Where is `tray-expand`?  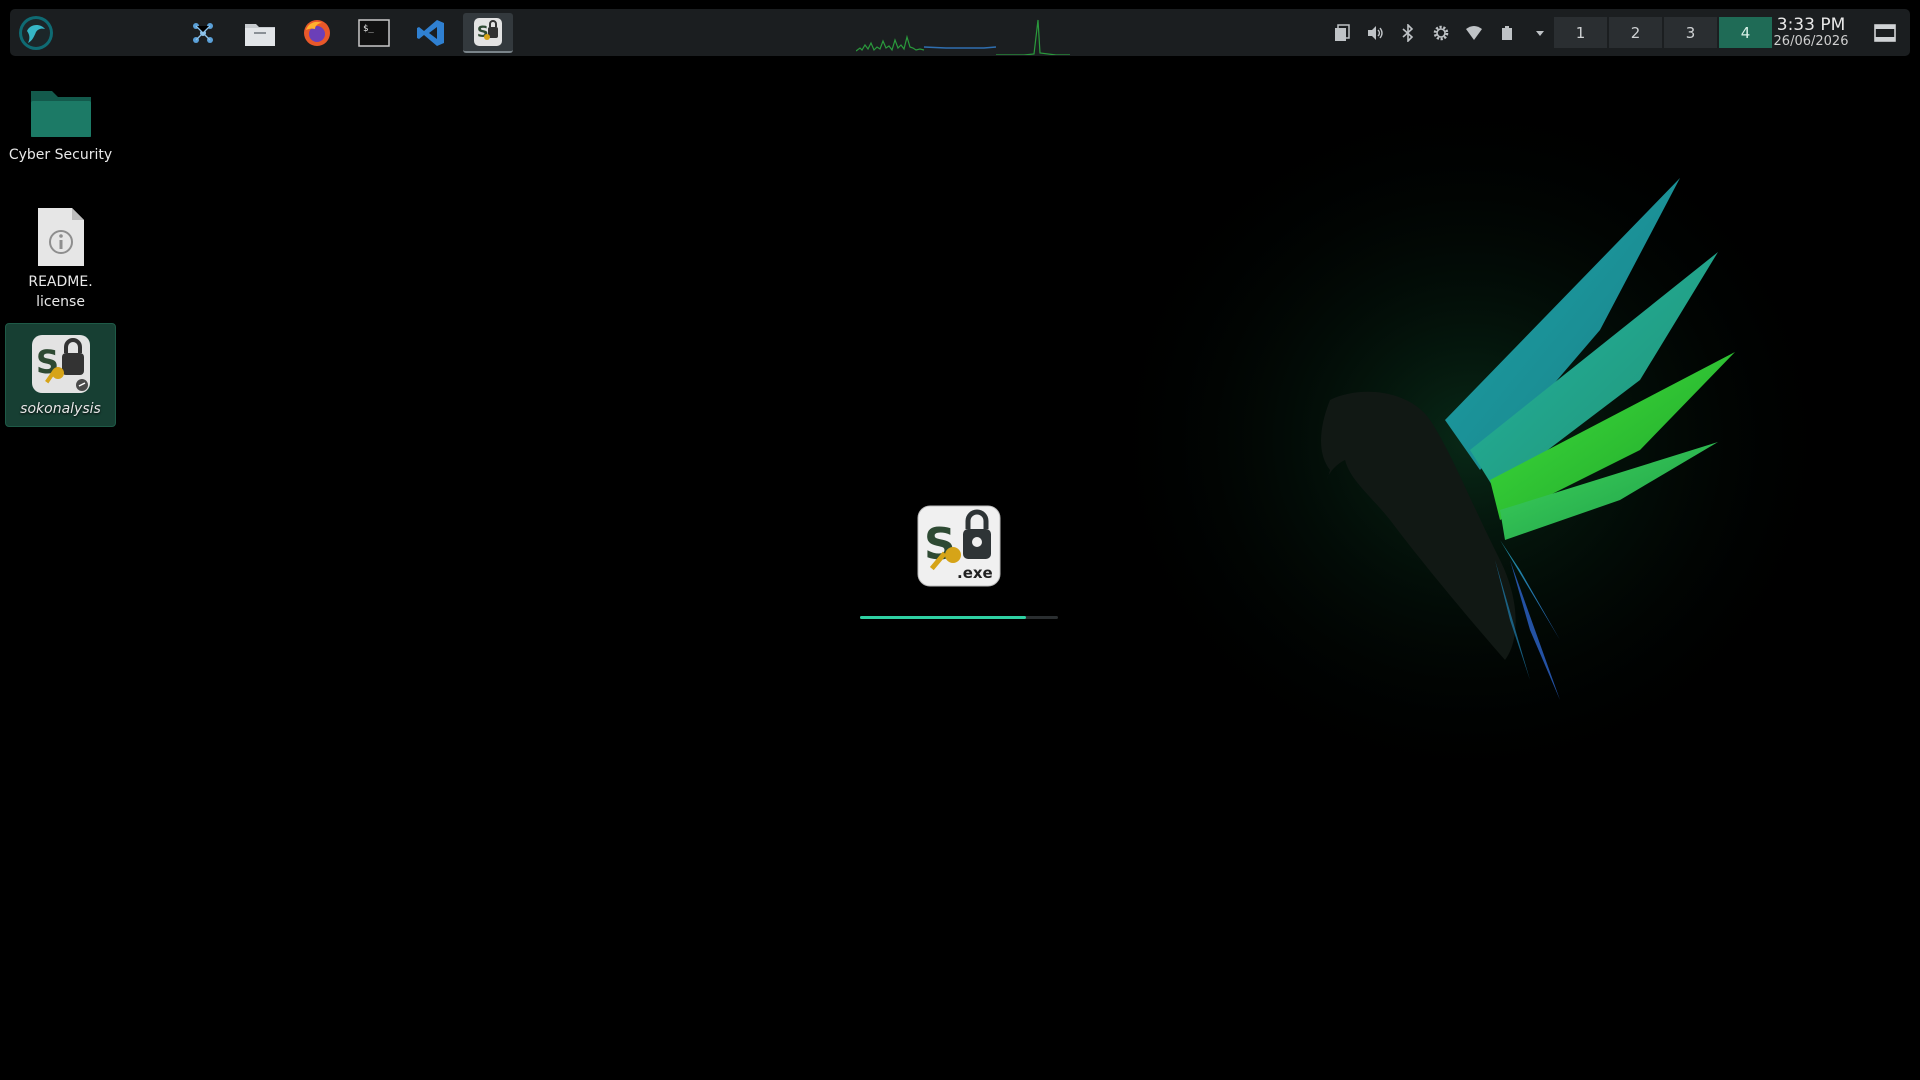 tray-expand is located at coordinates (1540, 33).